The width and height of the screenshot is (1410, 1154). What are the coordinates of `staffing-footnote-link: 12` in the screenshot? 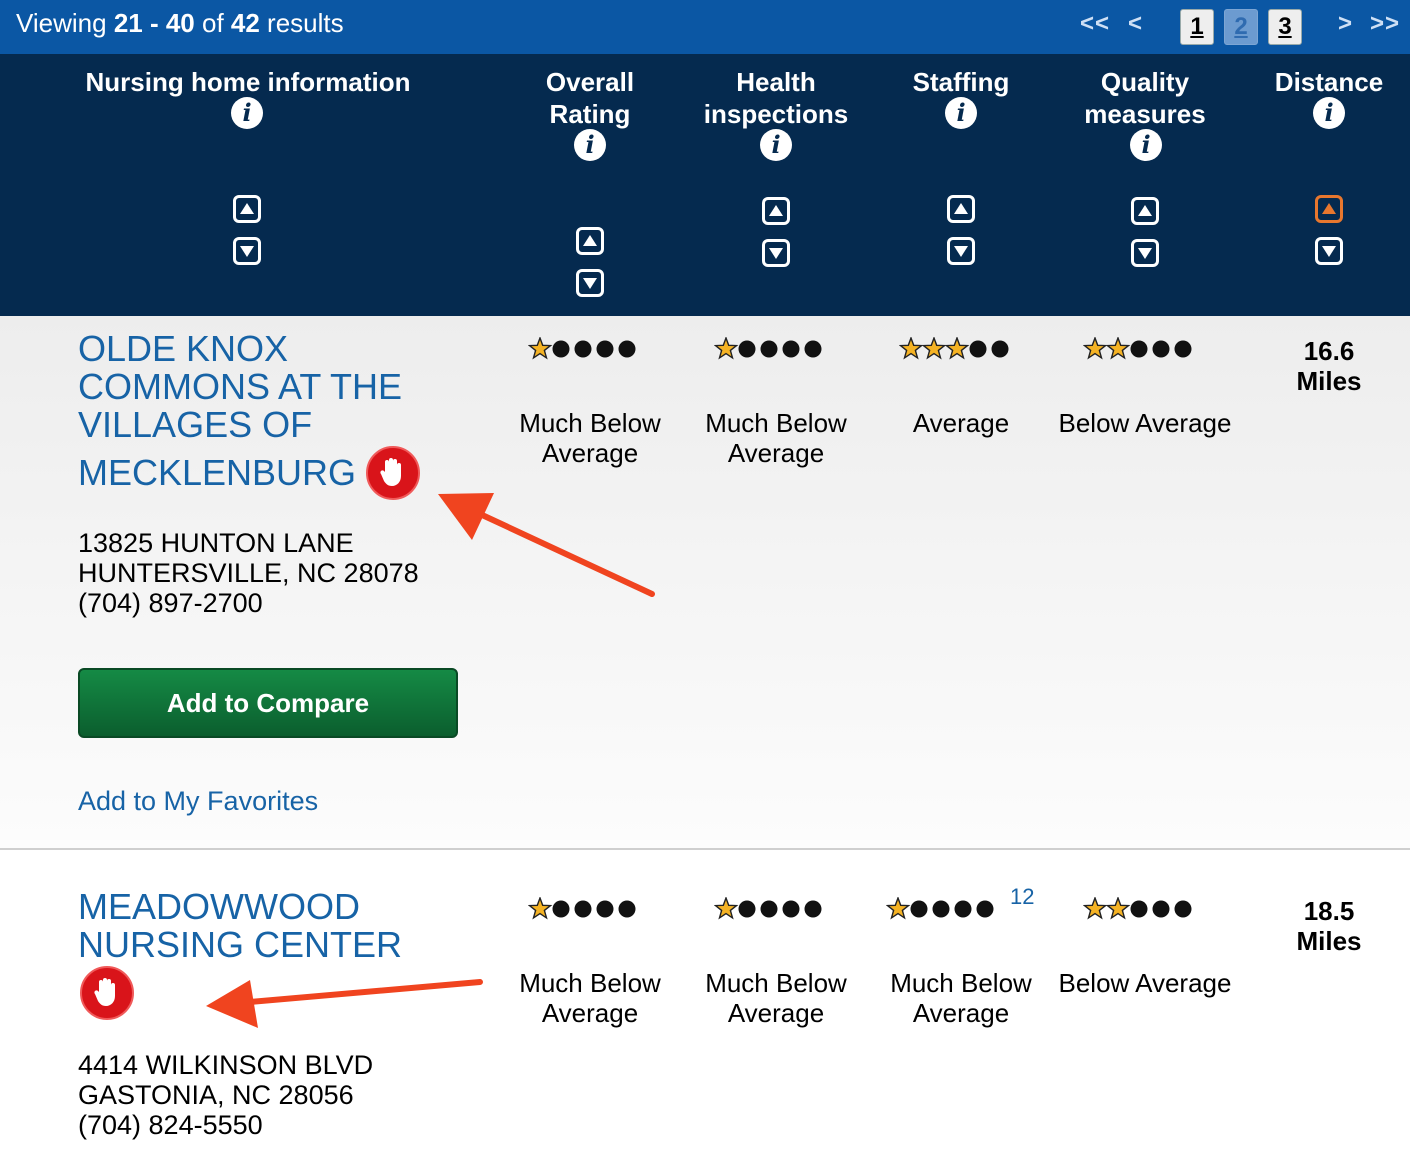 It's located at (1022, 897).